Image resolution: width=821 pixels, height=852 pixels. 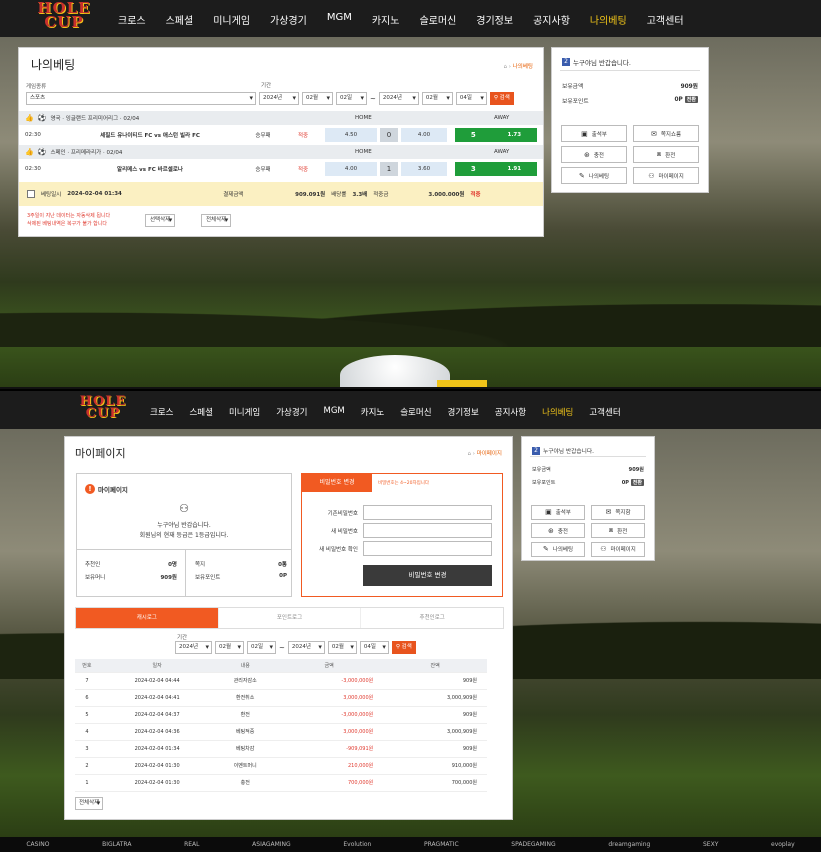 I want to click on home-odds: 4.50, so click(x=351, y=135).